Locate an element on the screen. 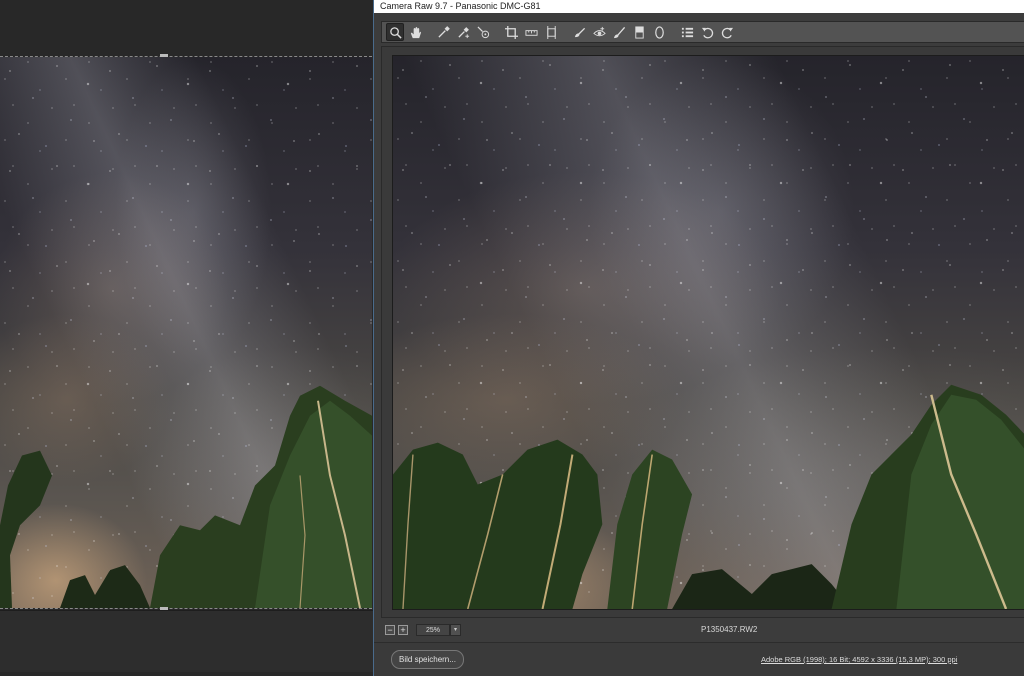  tool-bar is located at coordinates (702, 32).